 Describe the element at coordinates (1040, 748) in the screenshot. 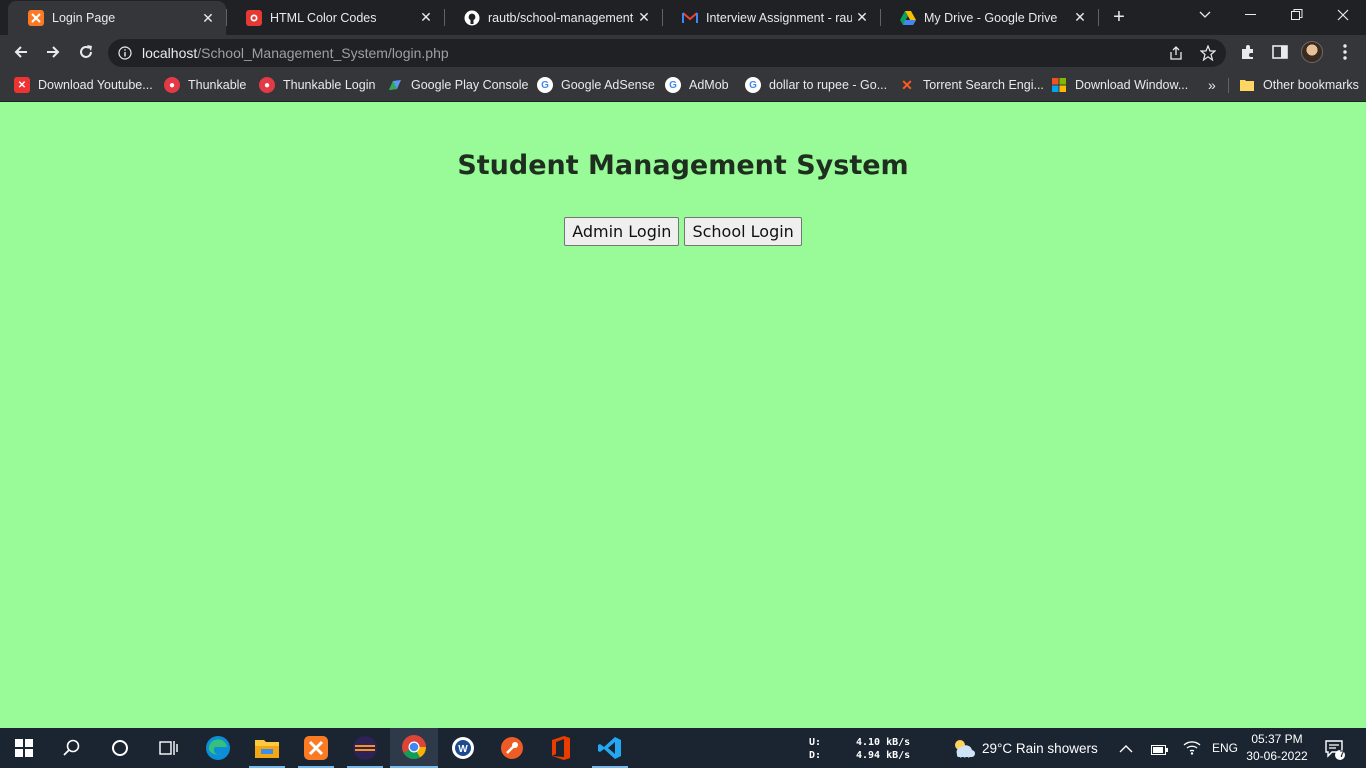

I see `weather-text: 29°C Rain showers` at that location.